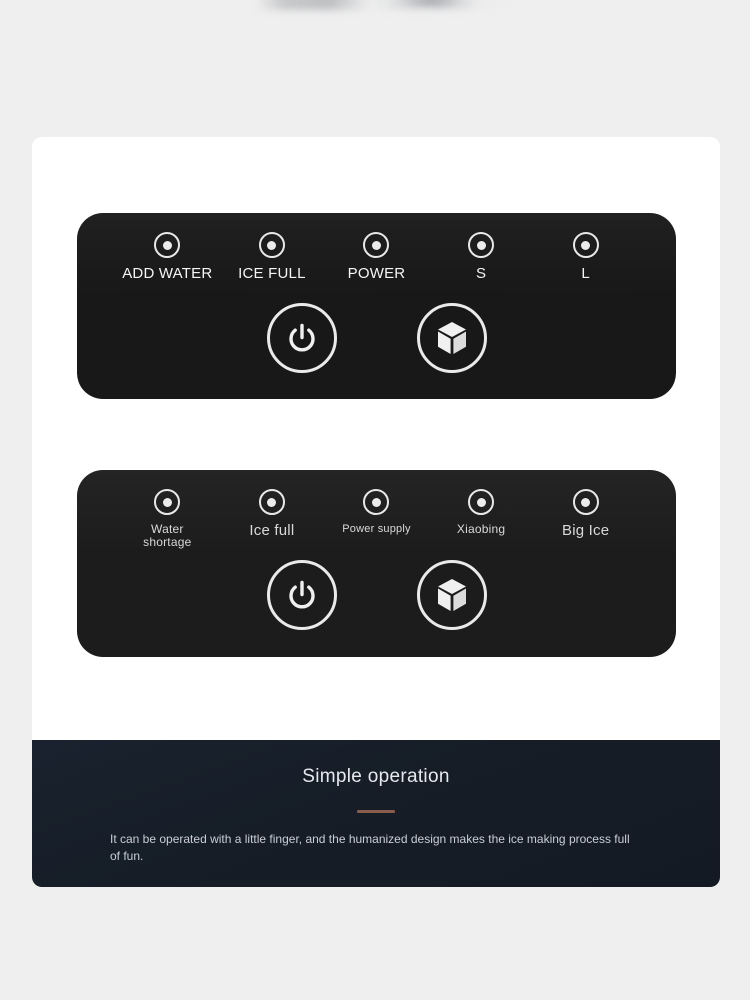  Describe the element at coordinates (272, 273) in the screenshot. I see `indicator-label: ICE FULL` at that location.